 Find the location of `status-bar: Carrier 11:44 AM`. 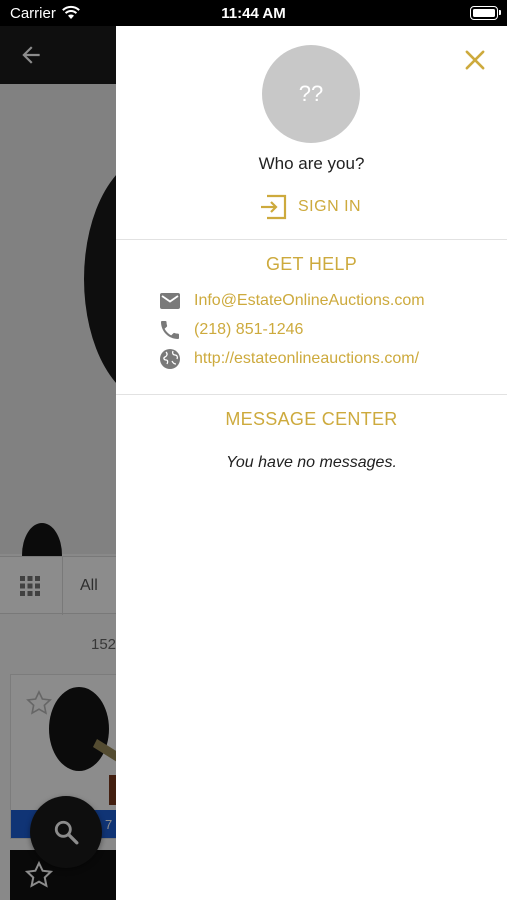

status-bar: Carrier 11:44 AM is located at coordinates (253, 13).